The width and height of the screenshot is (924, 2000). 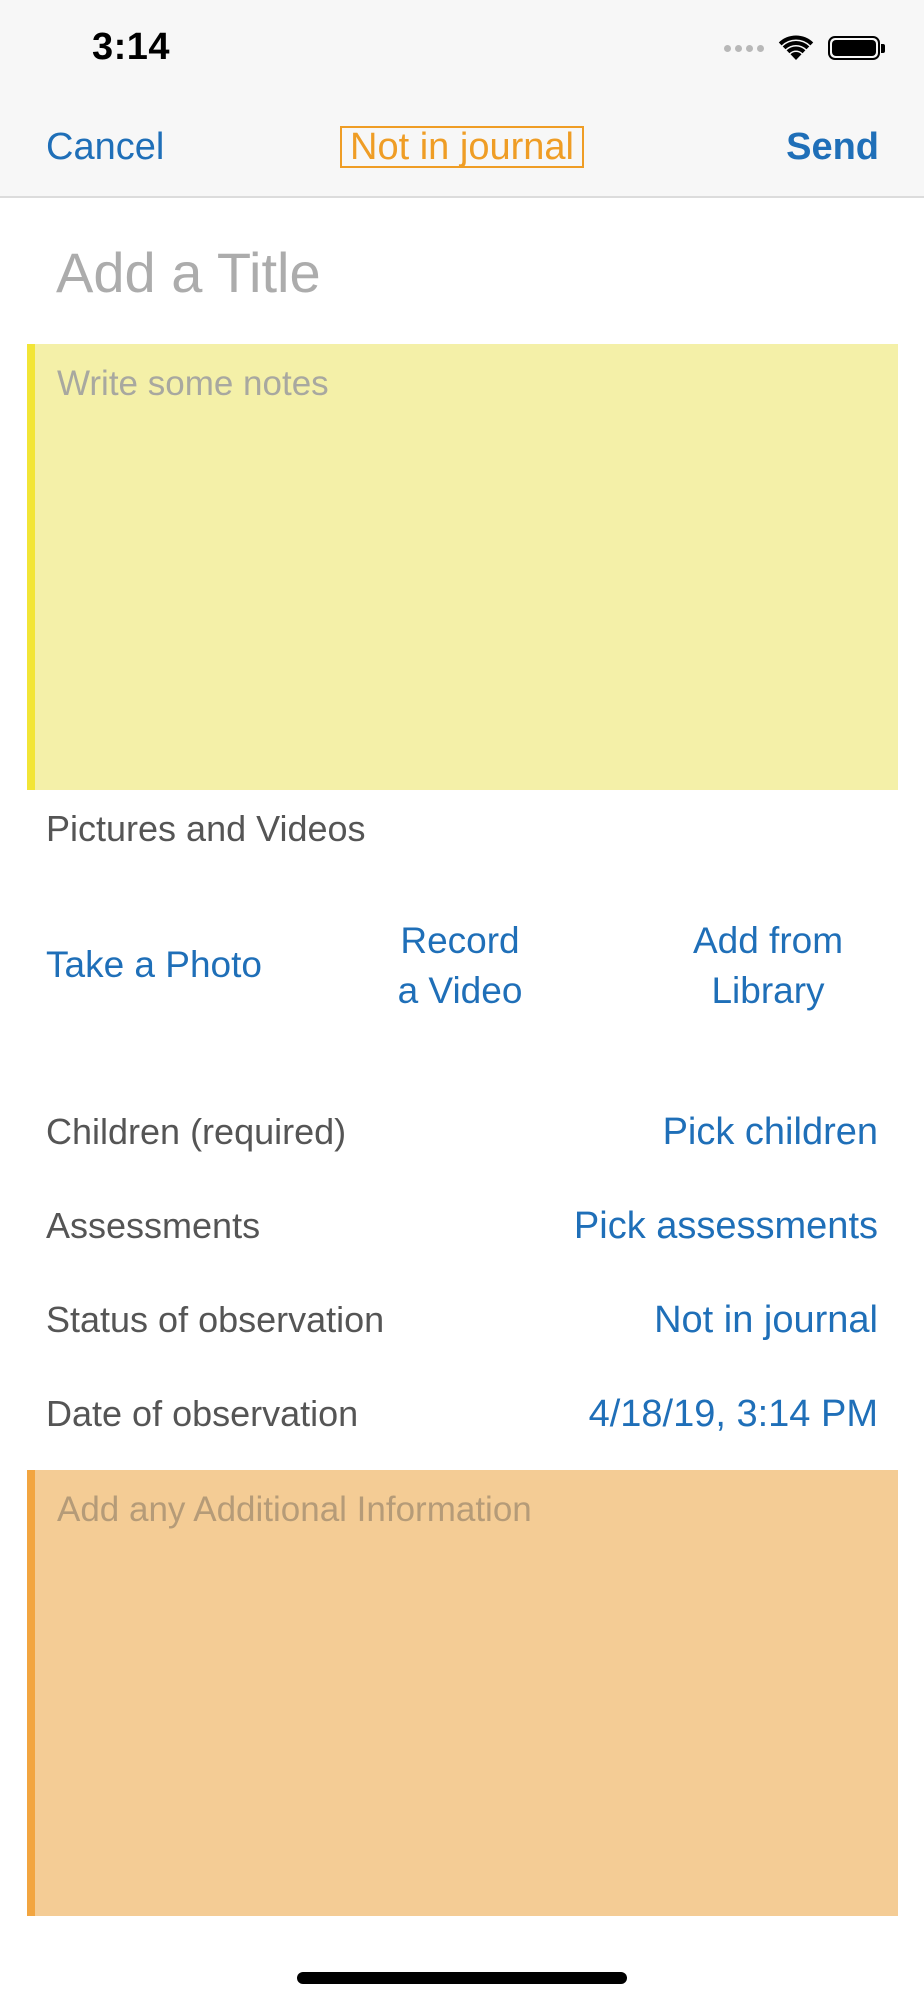 I want to click on title-input, so click(x=466, y=272).